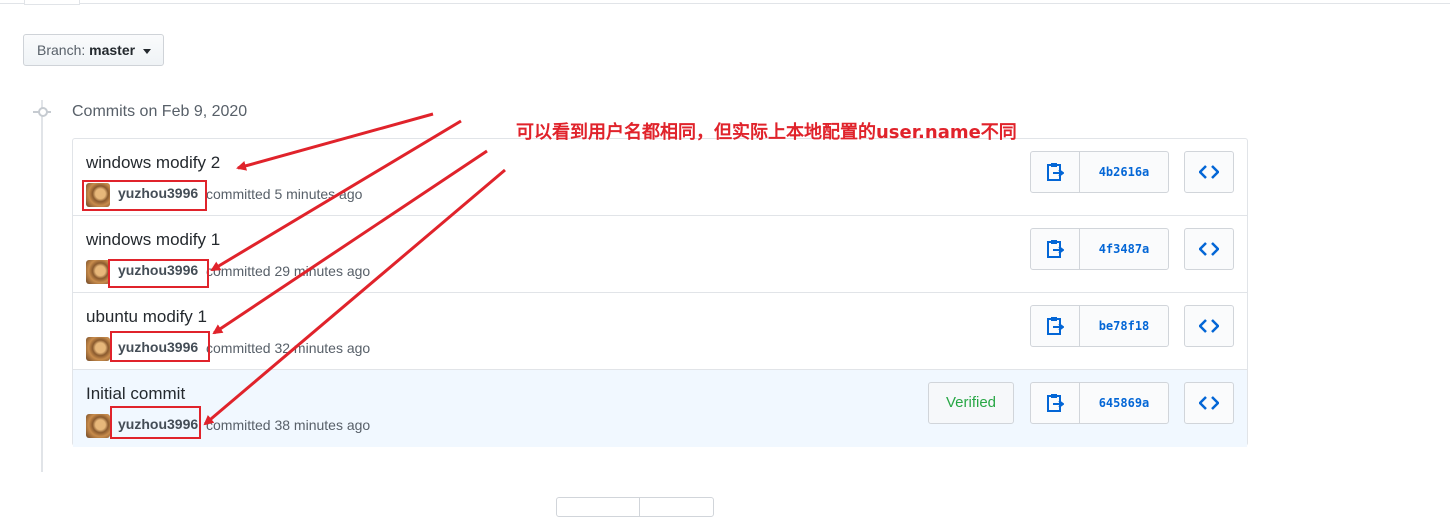  What do you see at coordinates (598, 507) in the screenshot?
I see `pagination-newer-button` at bounding box center [598, 507].